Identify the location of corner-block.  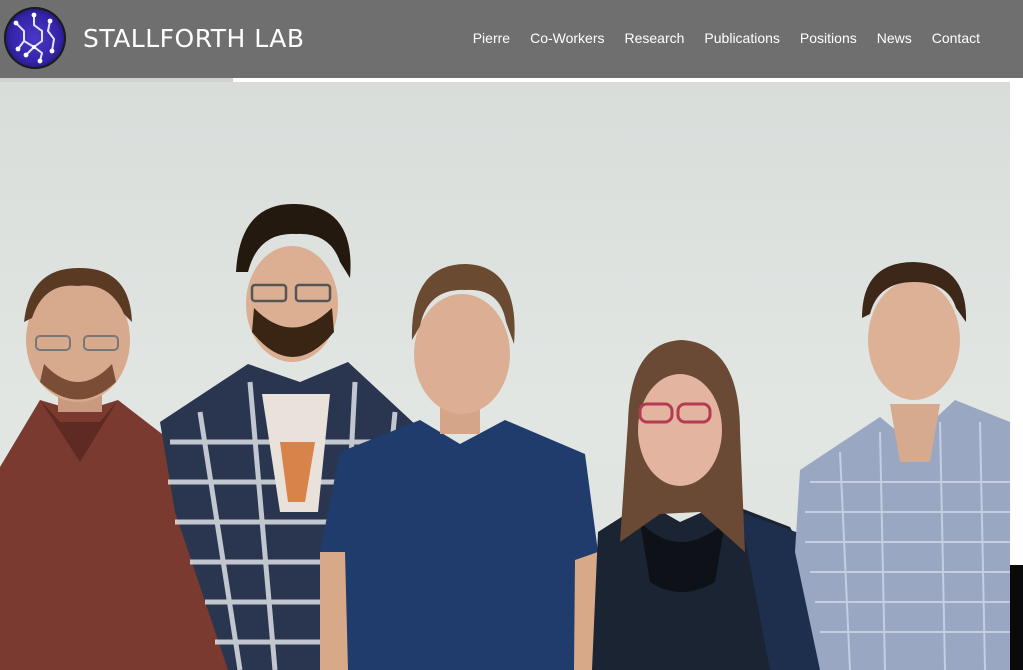
(1016, 617).